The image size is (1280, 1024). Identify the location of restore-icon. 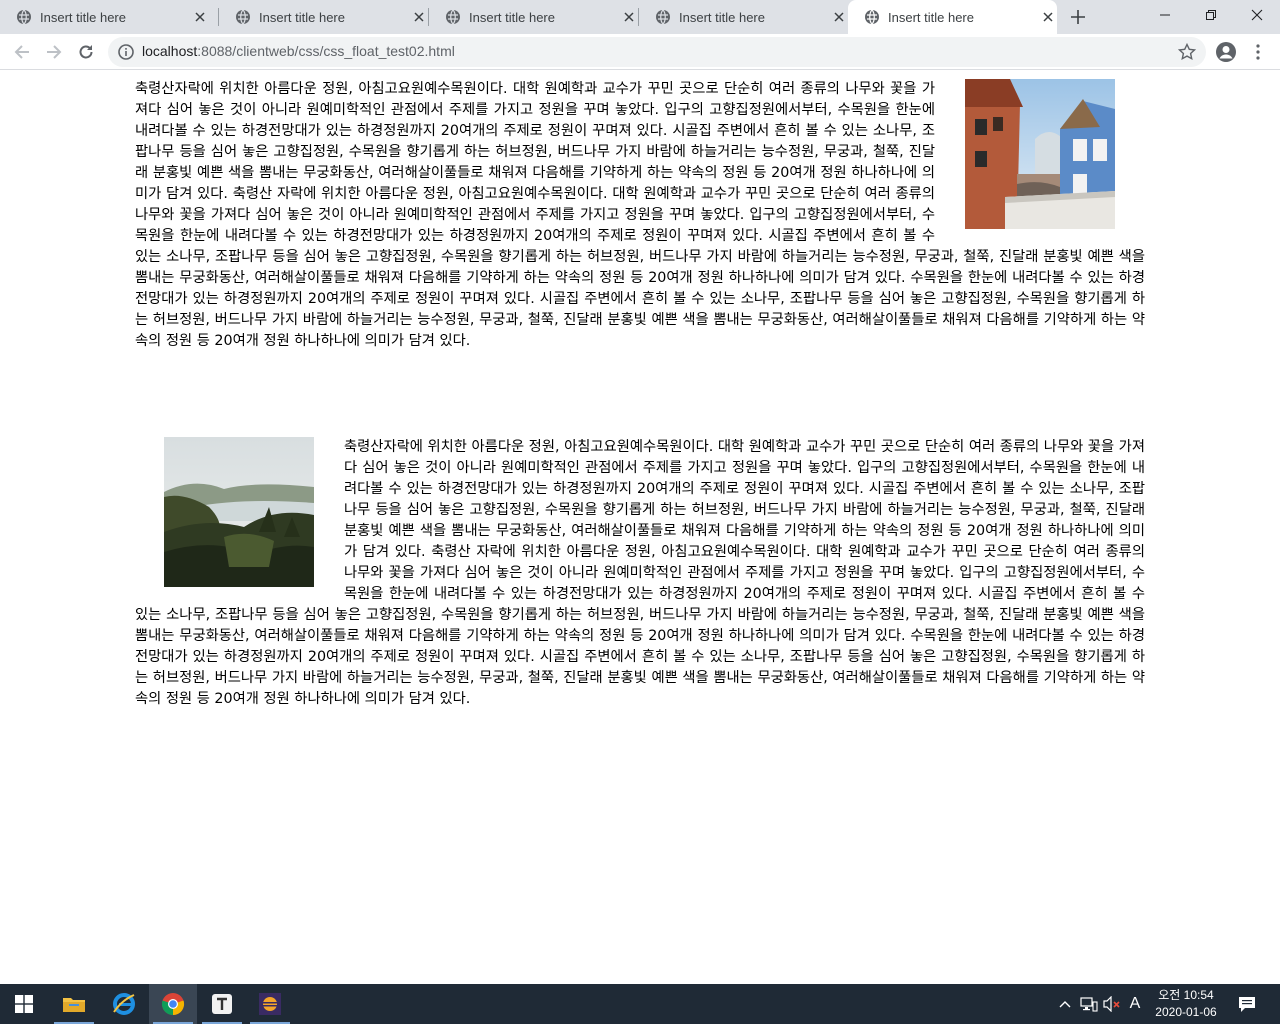
(1211, 15).